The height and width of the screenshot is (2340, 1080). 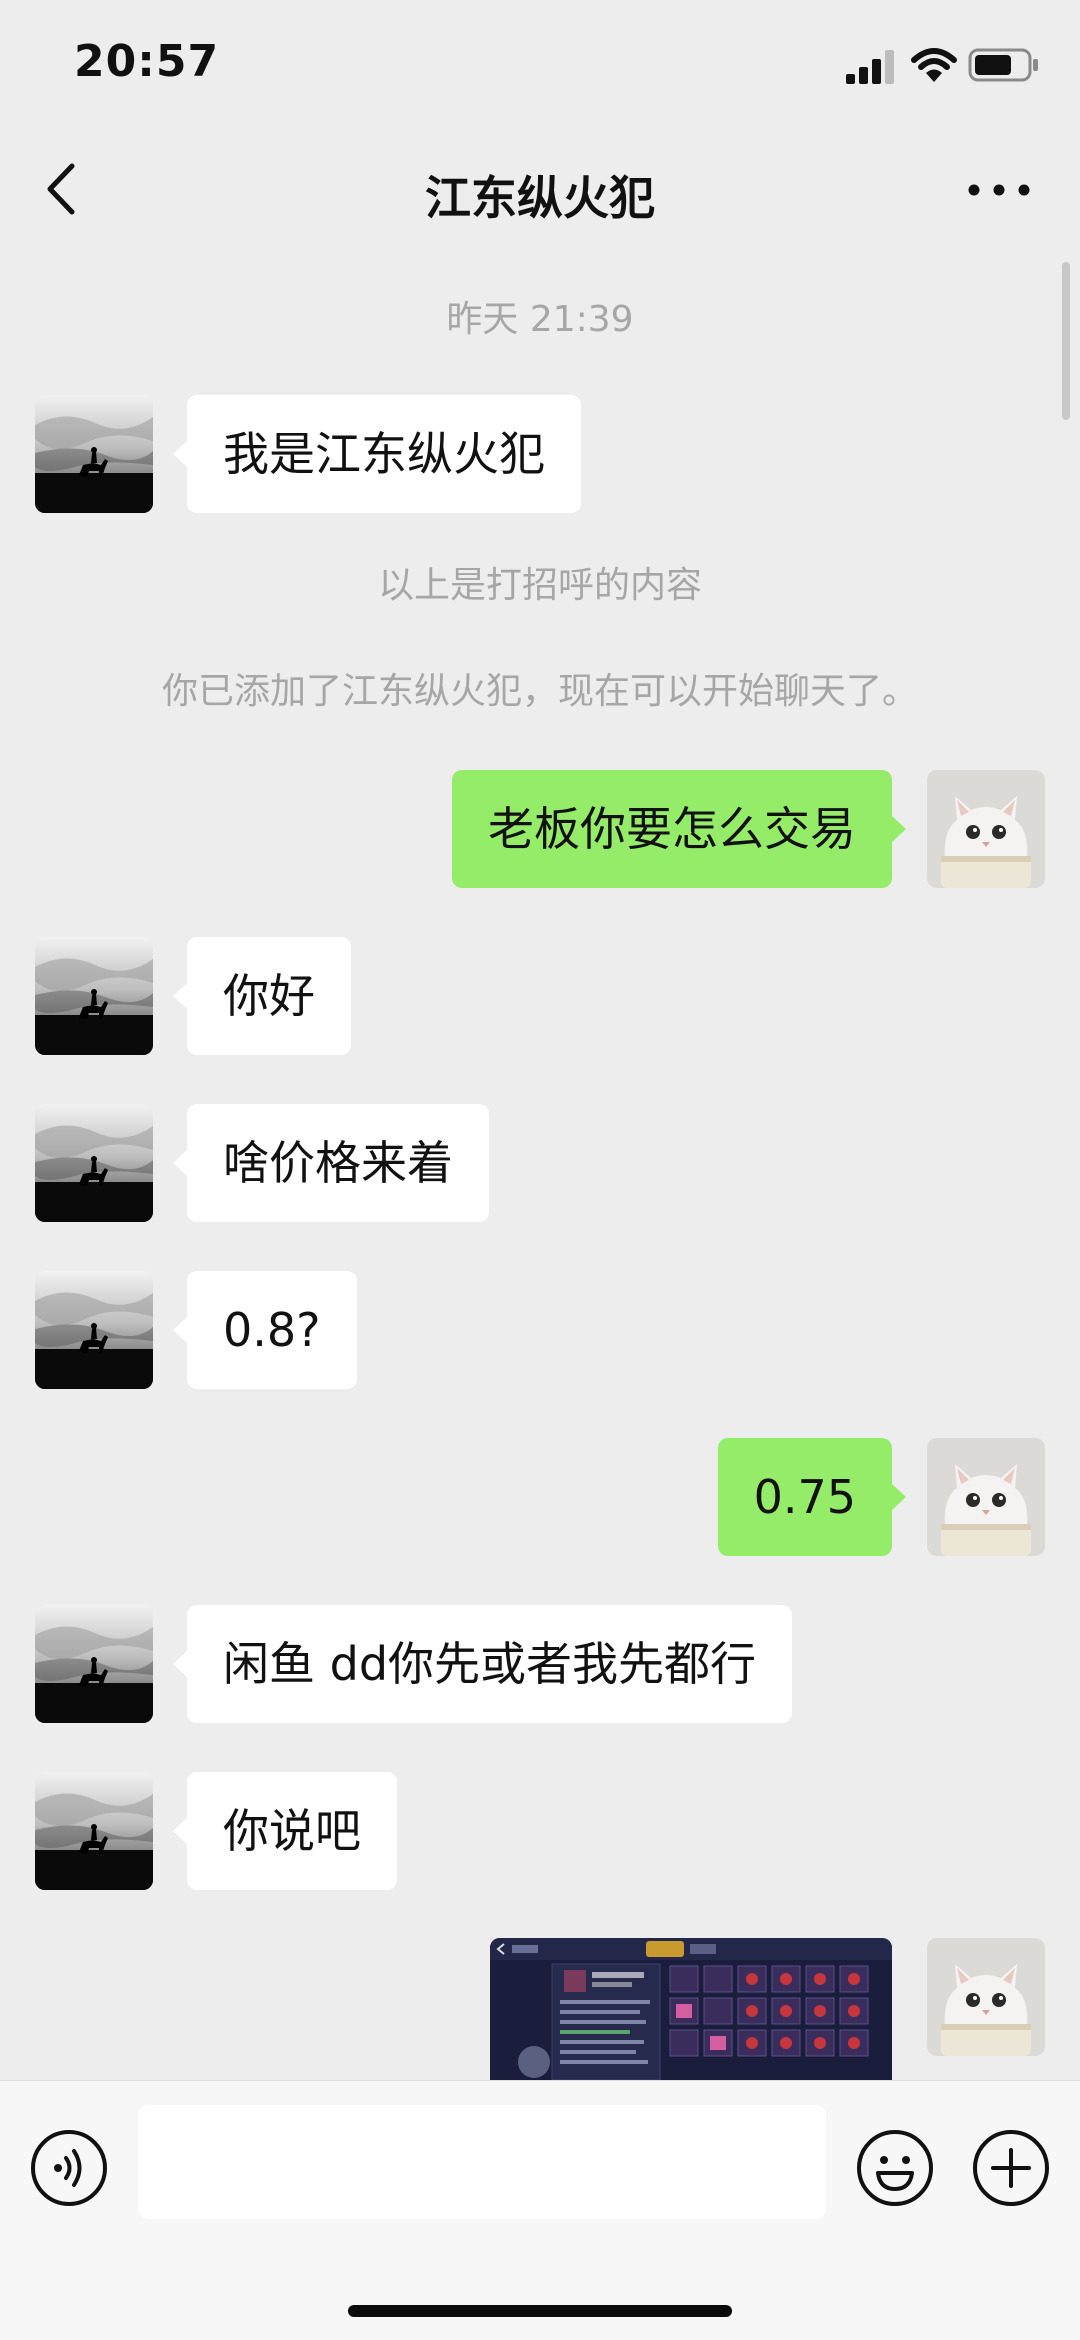 I want to click on message-bubble-incoming: 我是江东纵火犯, so click(x=377, y=454).